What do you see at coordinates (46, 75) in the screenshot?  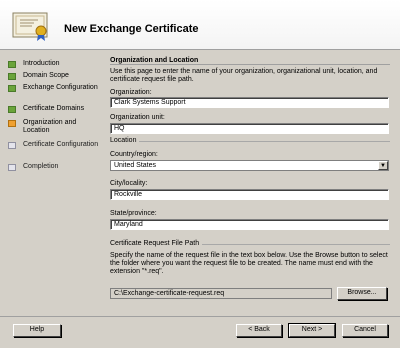 I see `step-label: Domain Scope` at bounding box center [46, 75].